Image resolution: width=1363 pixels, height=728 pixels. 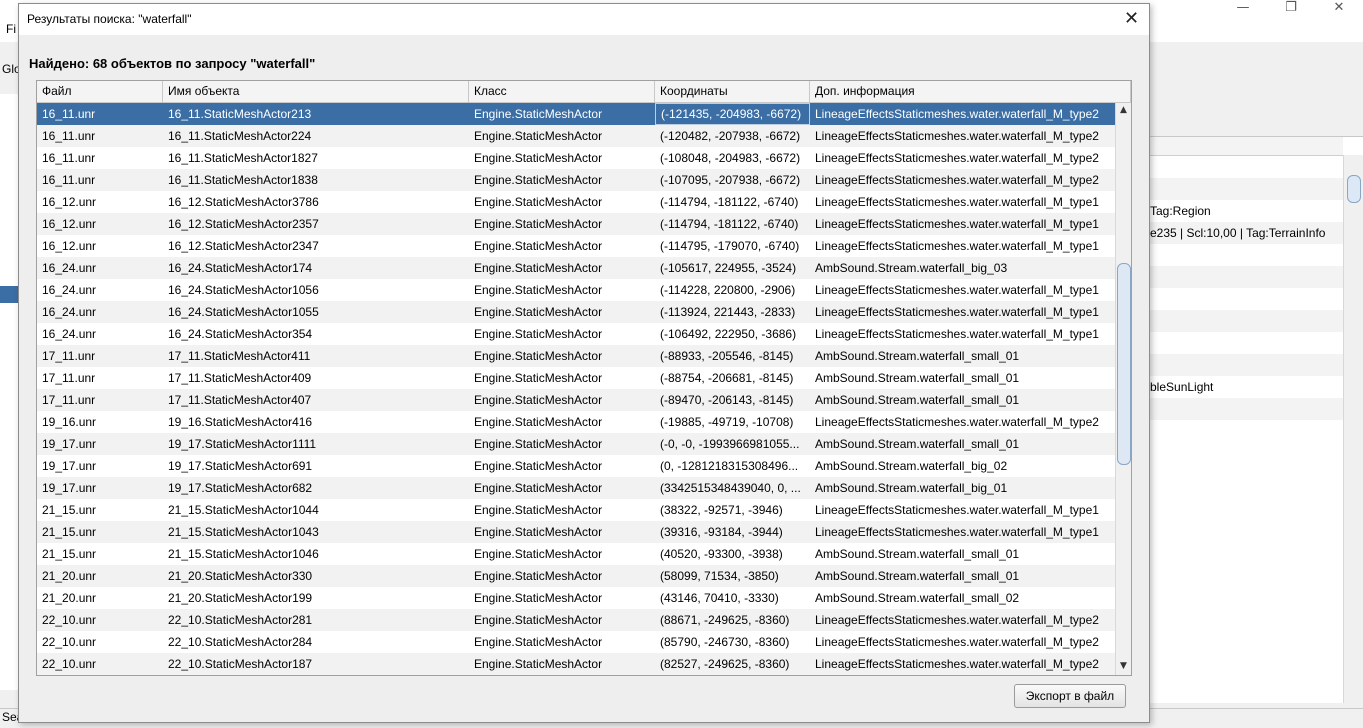 What do you see at coordinates (962, 268) in the screenshot?
I see `cell-extra-info: AmbSound.Stream.waterfall_big_03` at bounding box center [962, 268].